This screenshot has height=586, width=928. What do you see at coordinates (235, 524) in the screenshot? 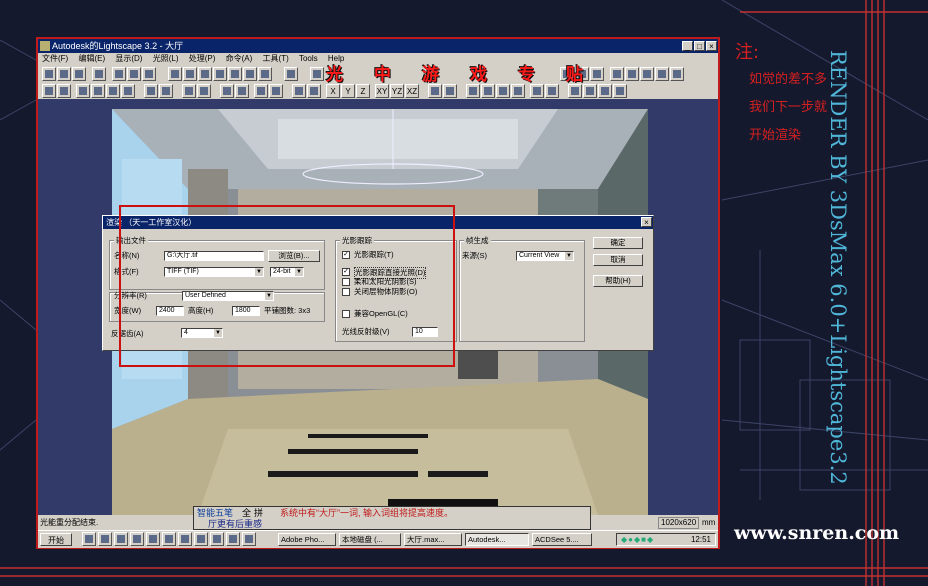
I see `ime-candidates: 厅更有后重感` at bounding box center [235, 524].